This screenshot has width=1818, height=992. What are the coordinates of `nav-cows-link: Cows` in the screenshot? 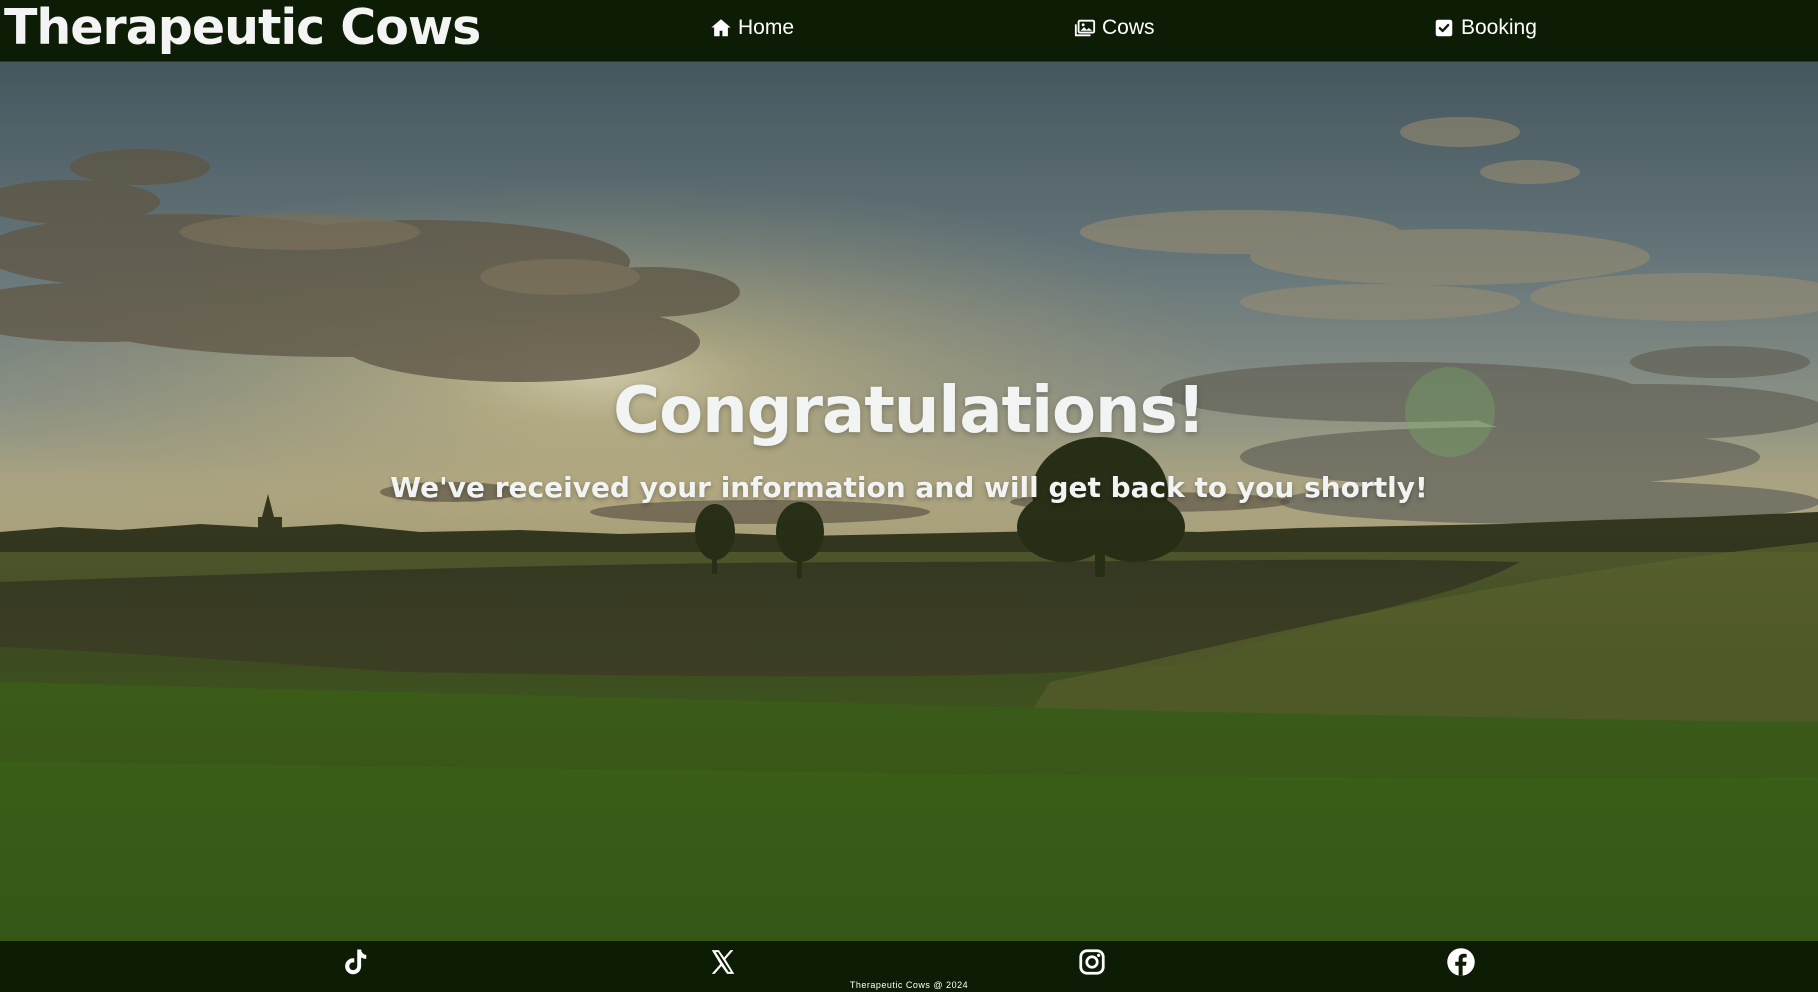 It's located at (1114, 28).